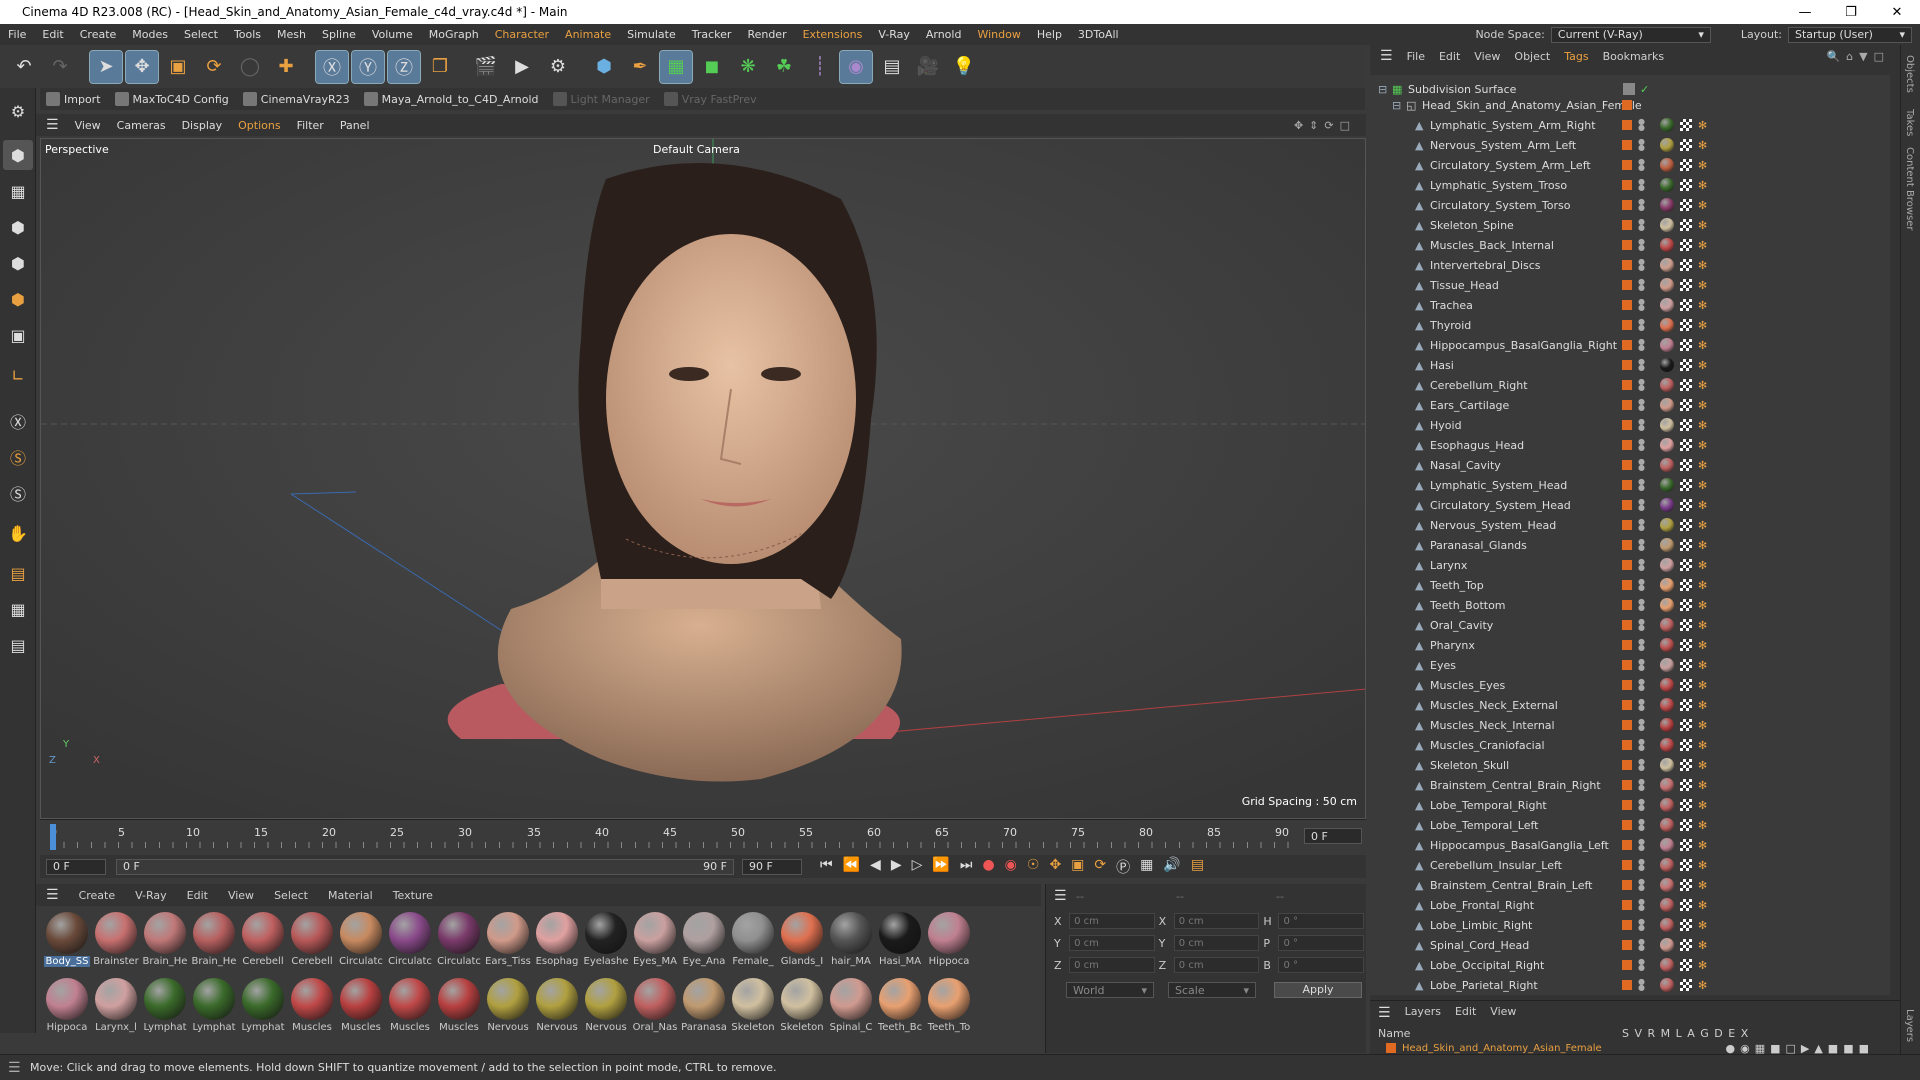 Image resolution: width=1920 pixels, height=1080 pixels. I want to click on menu-arnold: Arnold, so click(944, 34).